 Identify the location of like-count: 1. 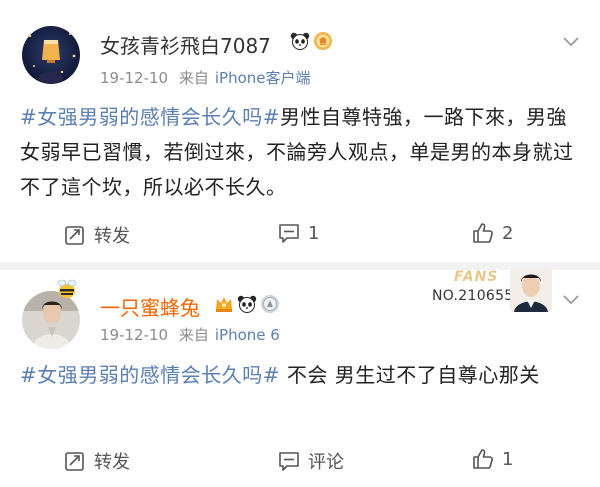
(508, 459).